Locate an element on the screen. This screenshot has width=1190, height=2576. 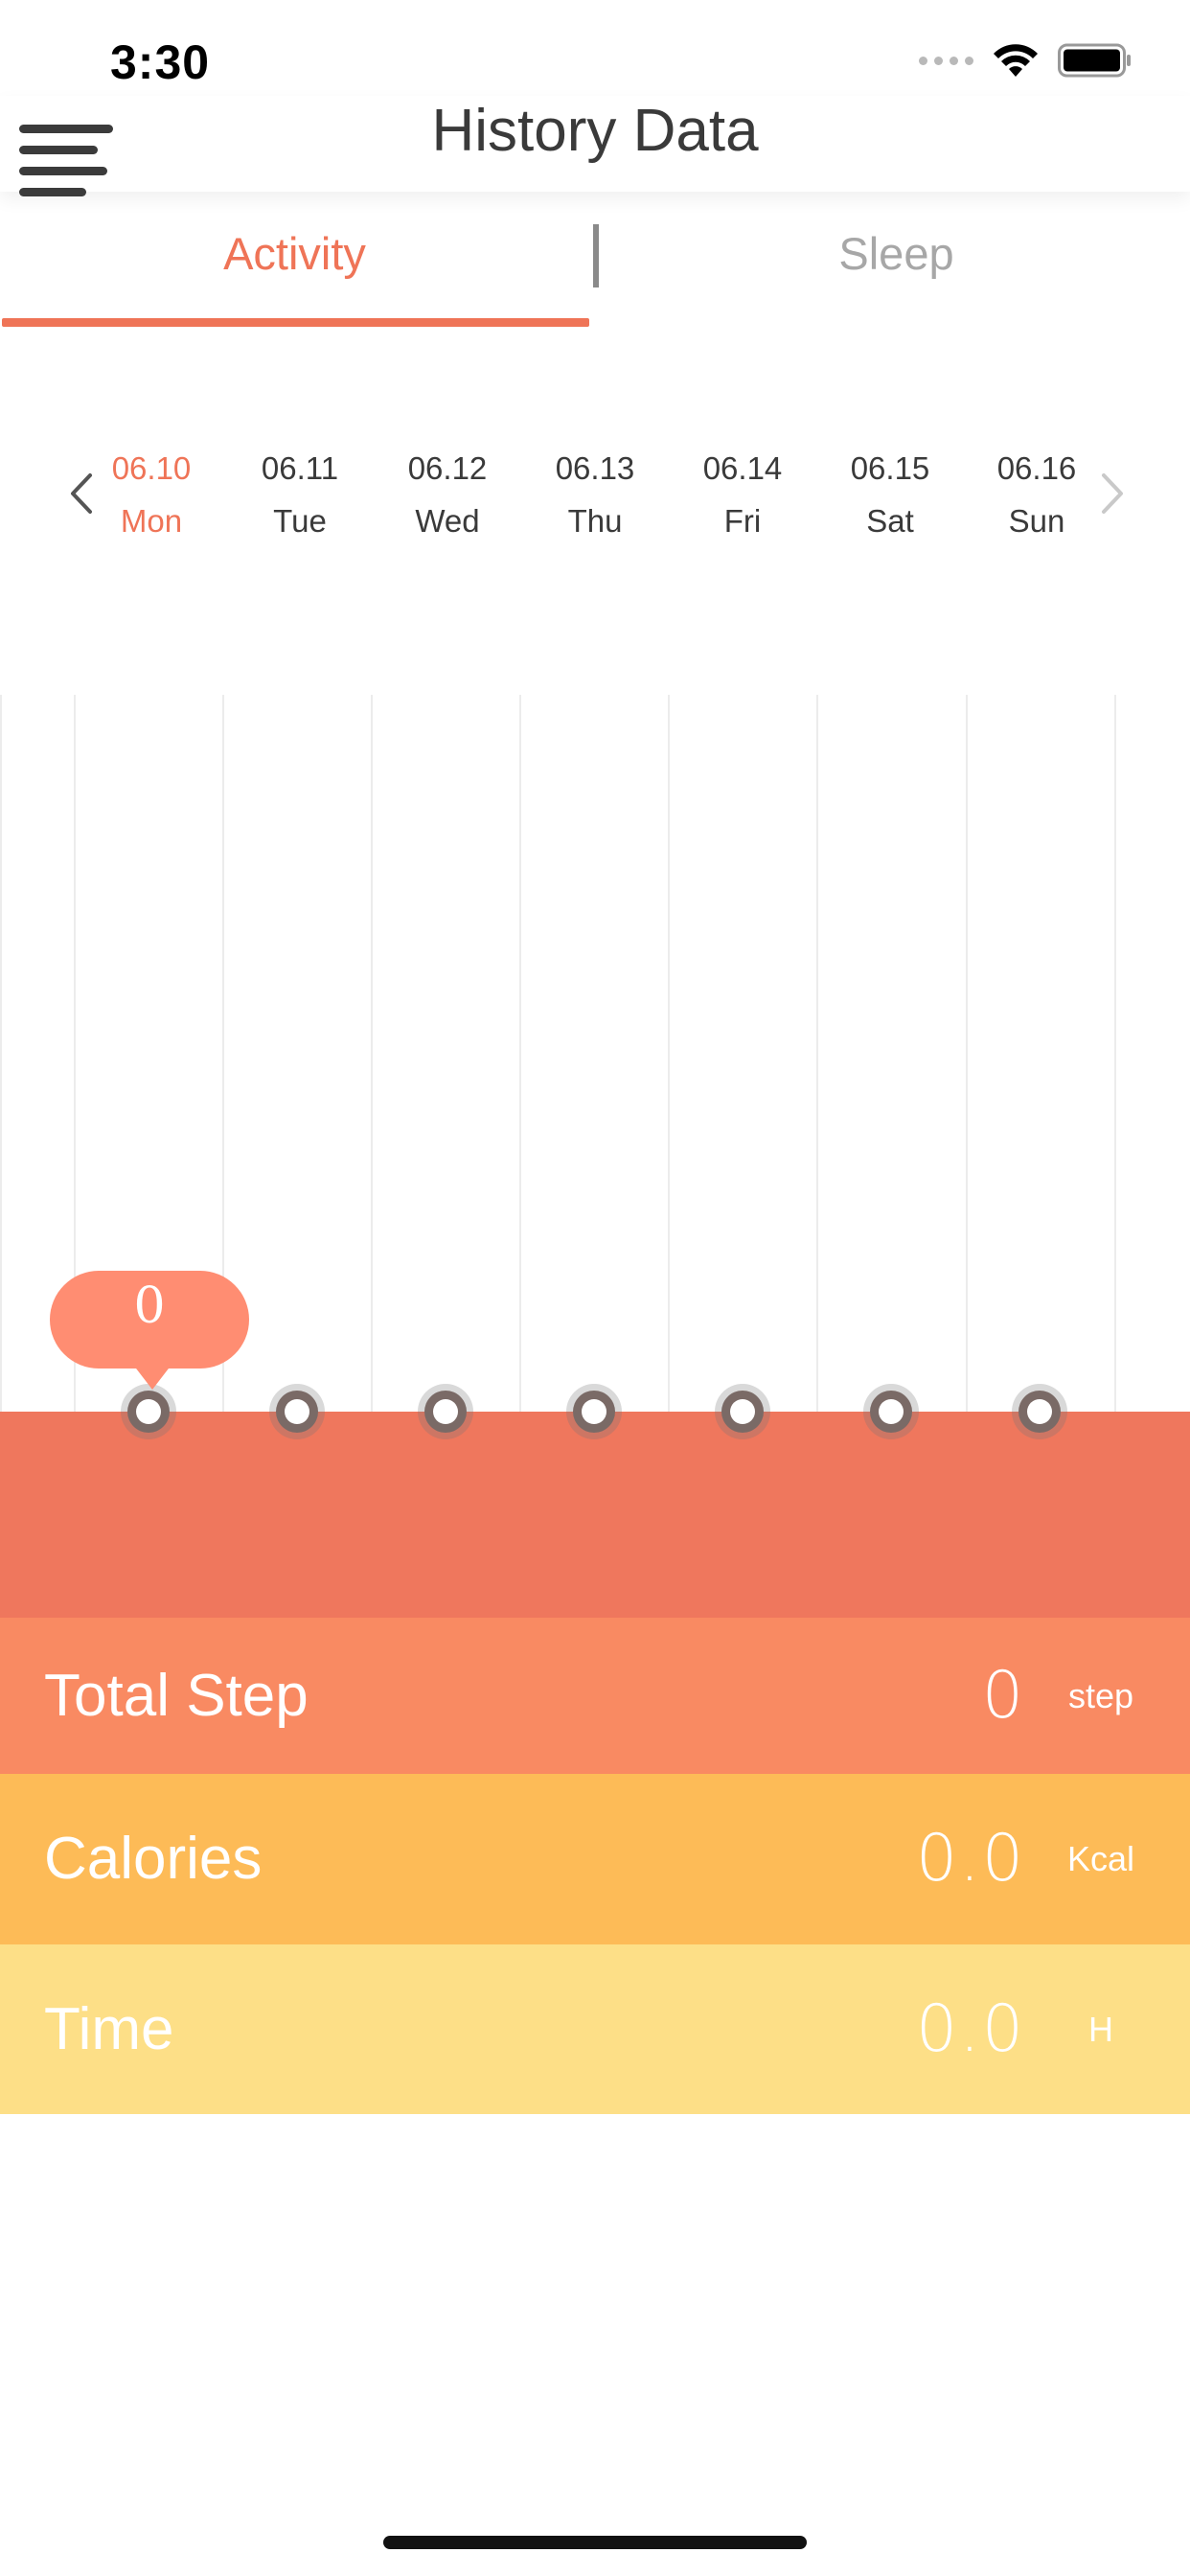
day-item-sat: 06.15 Sat is located at coordinates (890, 493).